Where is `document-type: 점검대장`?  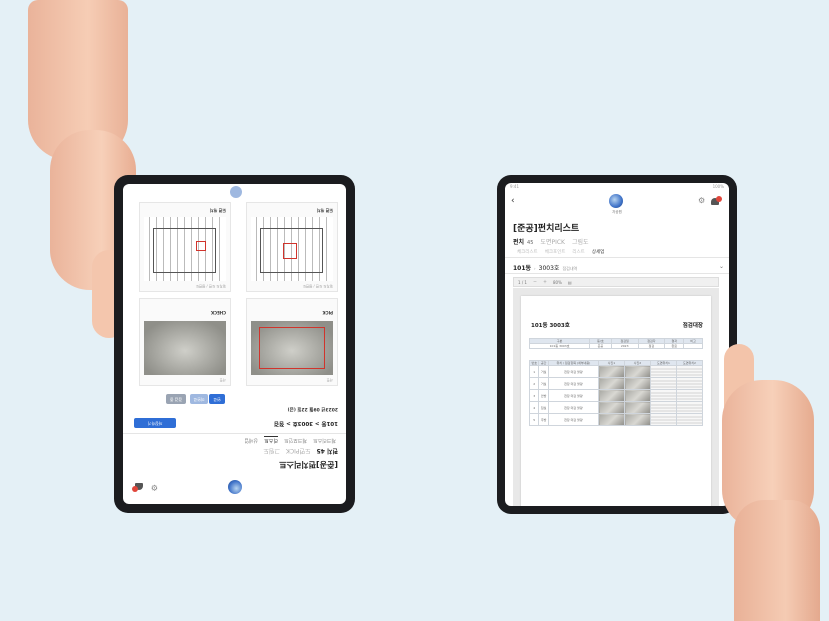
document-type: 점검대장 is located at coordinates (692, 326).